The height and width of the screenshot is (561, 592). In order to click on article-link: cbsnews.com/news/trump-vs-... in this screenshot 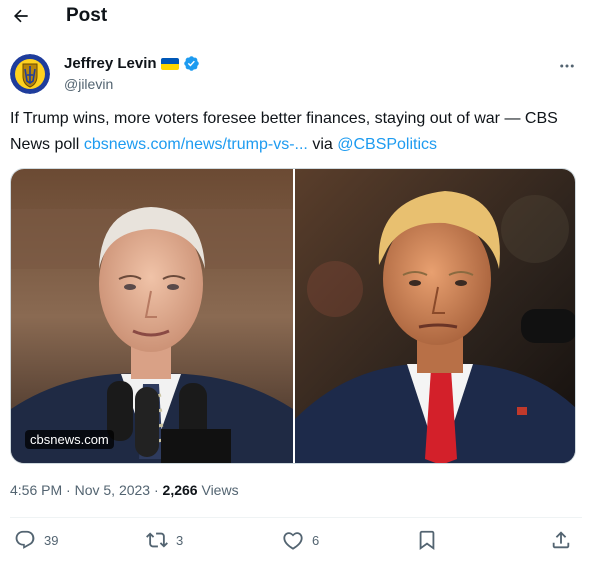, I will do `click(196, 144)`.